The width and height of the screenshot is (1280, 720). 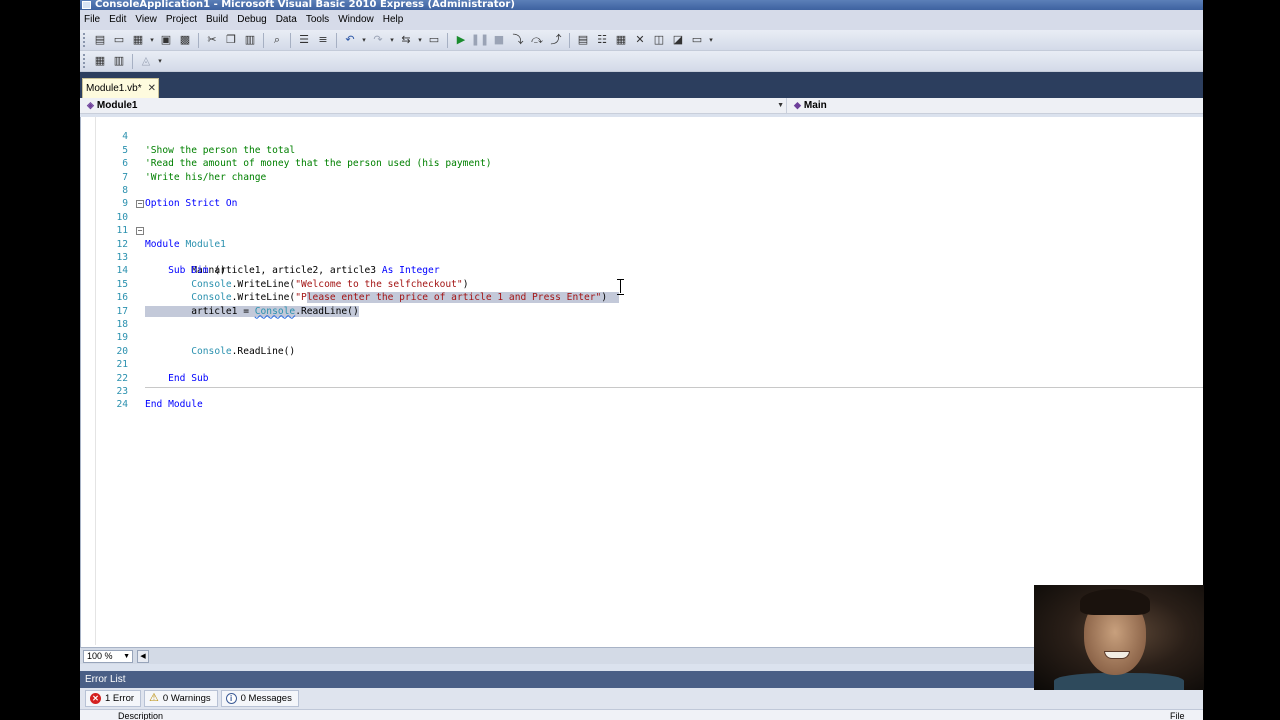 I want to click on error-icon: ✕, so click(x=95, y=698).